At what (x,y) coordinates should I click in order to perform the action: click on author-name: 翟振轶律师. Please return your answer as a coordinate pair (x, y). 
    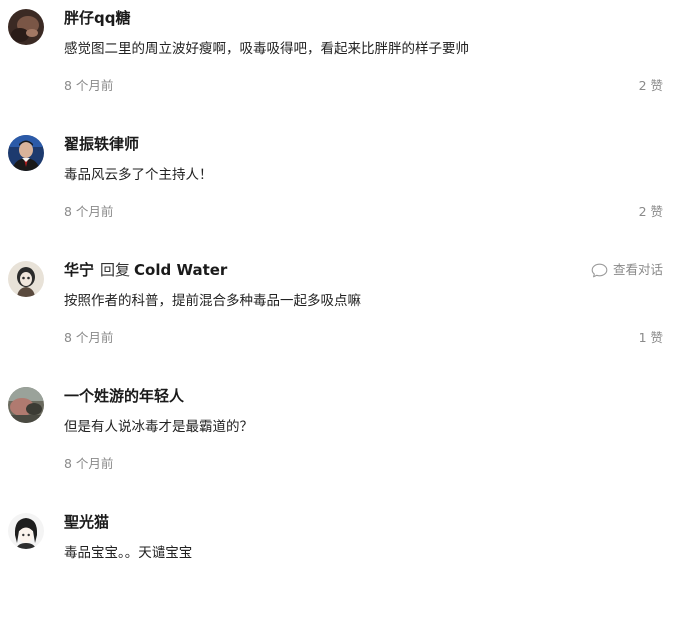
    Looking at the image, I should click on (101, 144).